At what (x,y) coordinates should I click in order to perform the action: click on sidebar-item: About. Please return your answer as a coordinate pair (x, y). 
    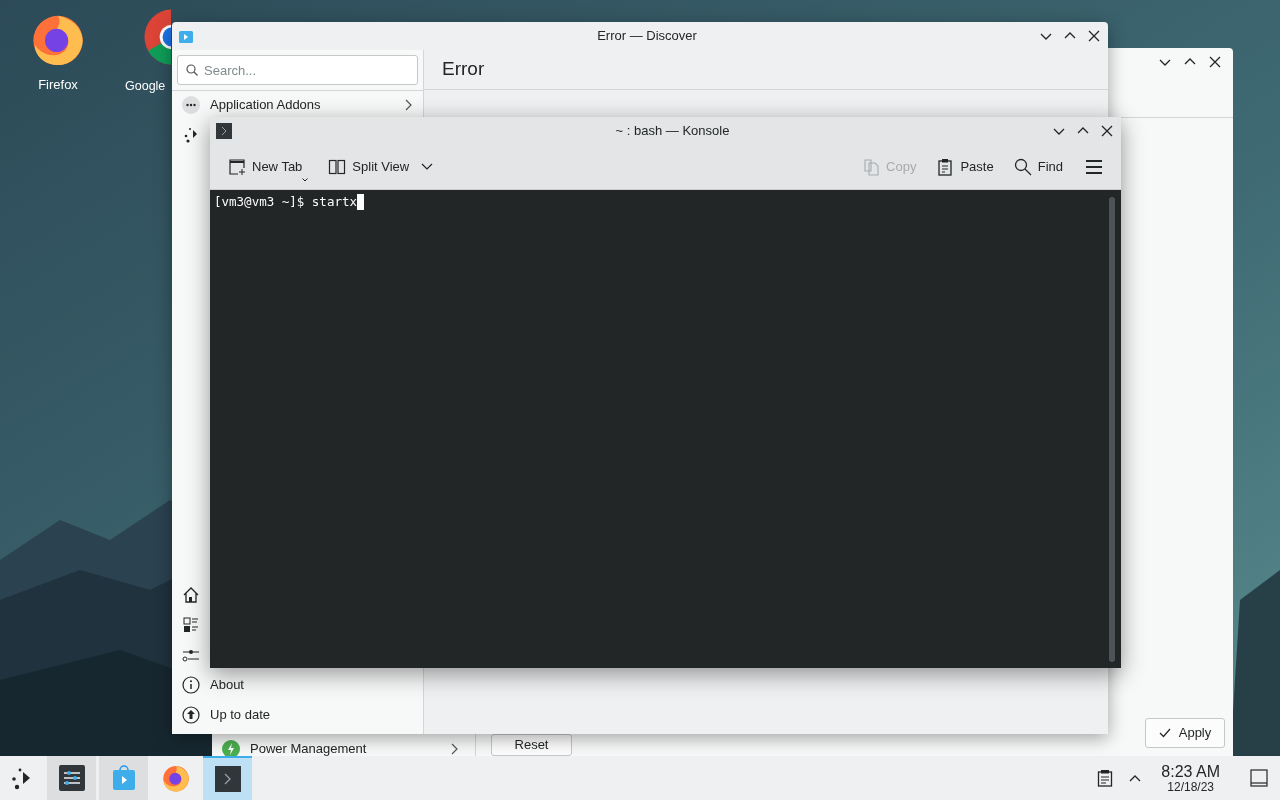
    Looking at the image, I should click on (297, 685).